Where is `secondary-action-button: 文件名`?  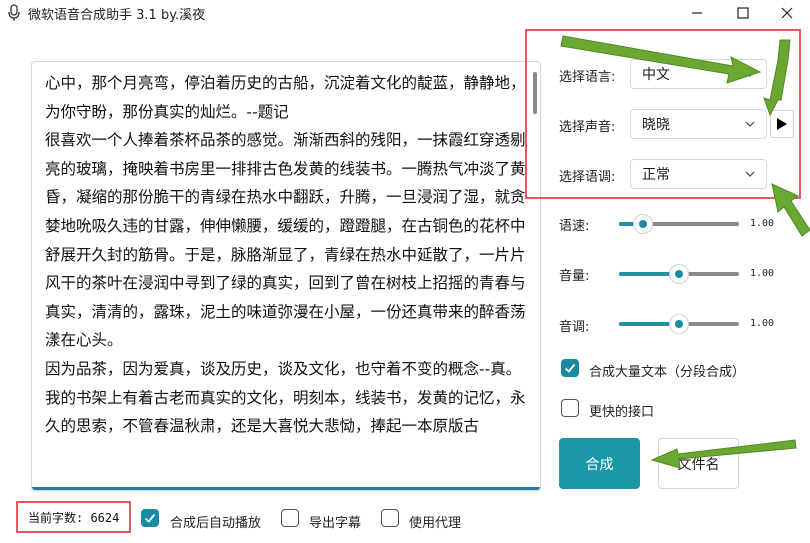
secondary-action-button: 文件名 is located at coordinates (698, 463).